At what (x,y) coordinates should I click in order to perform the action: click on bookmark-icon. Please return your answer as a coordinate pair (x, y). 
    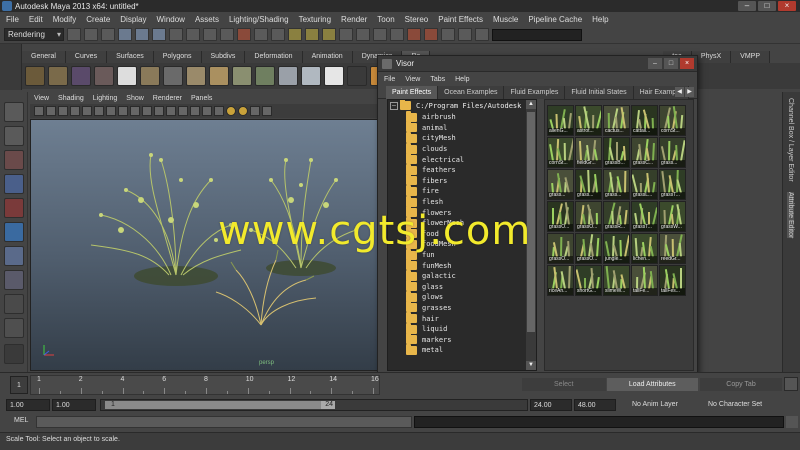
    Looking at the image, I should click on (63, 111).